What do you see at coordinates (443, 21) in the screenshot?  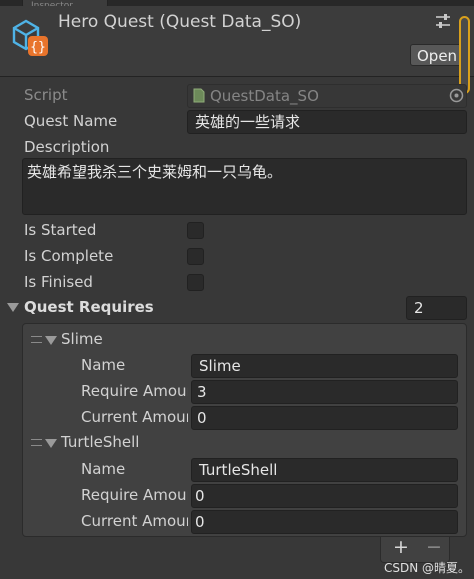 I see `presets-icon` at bounding box center [443, 21].